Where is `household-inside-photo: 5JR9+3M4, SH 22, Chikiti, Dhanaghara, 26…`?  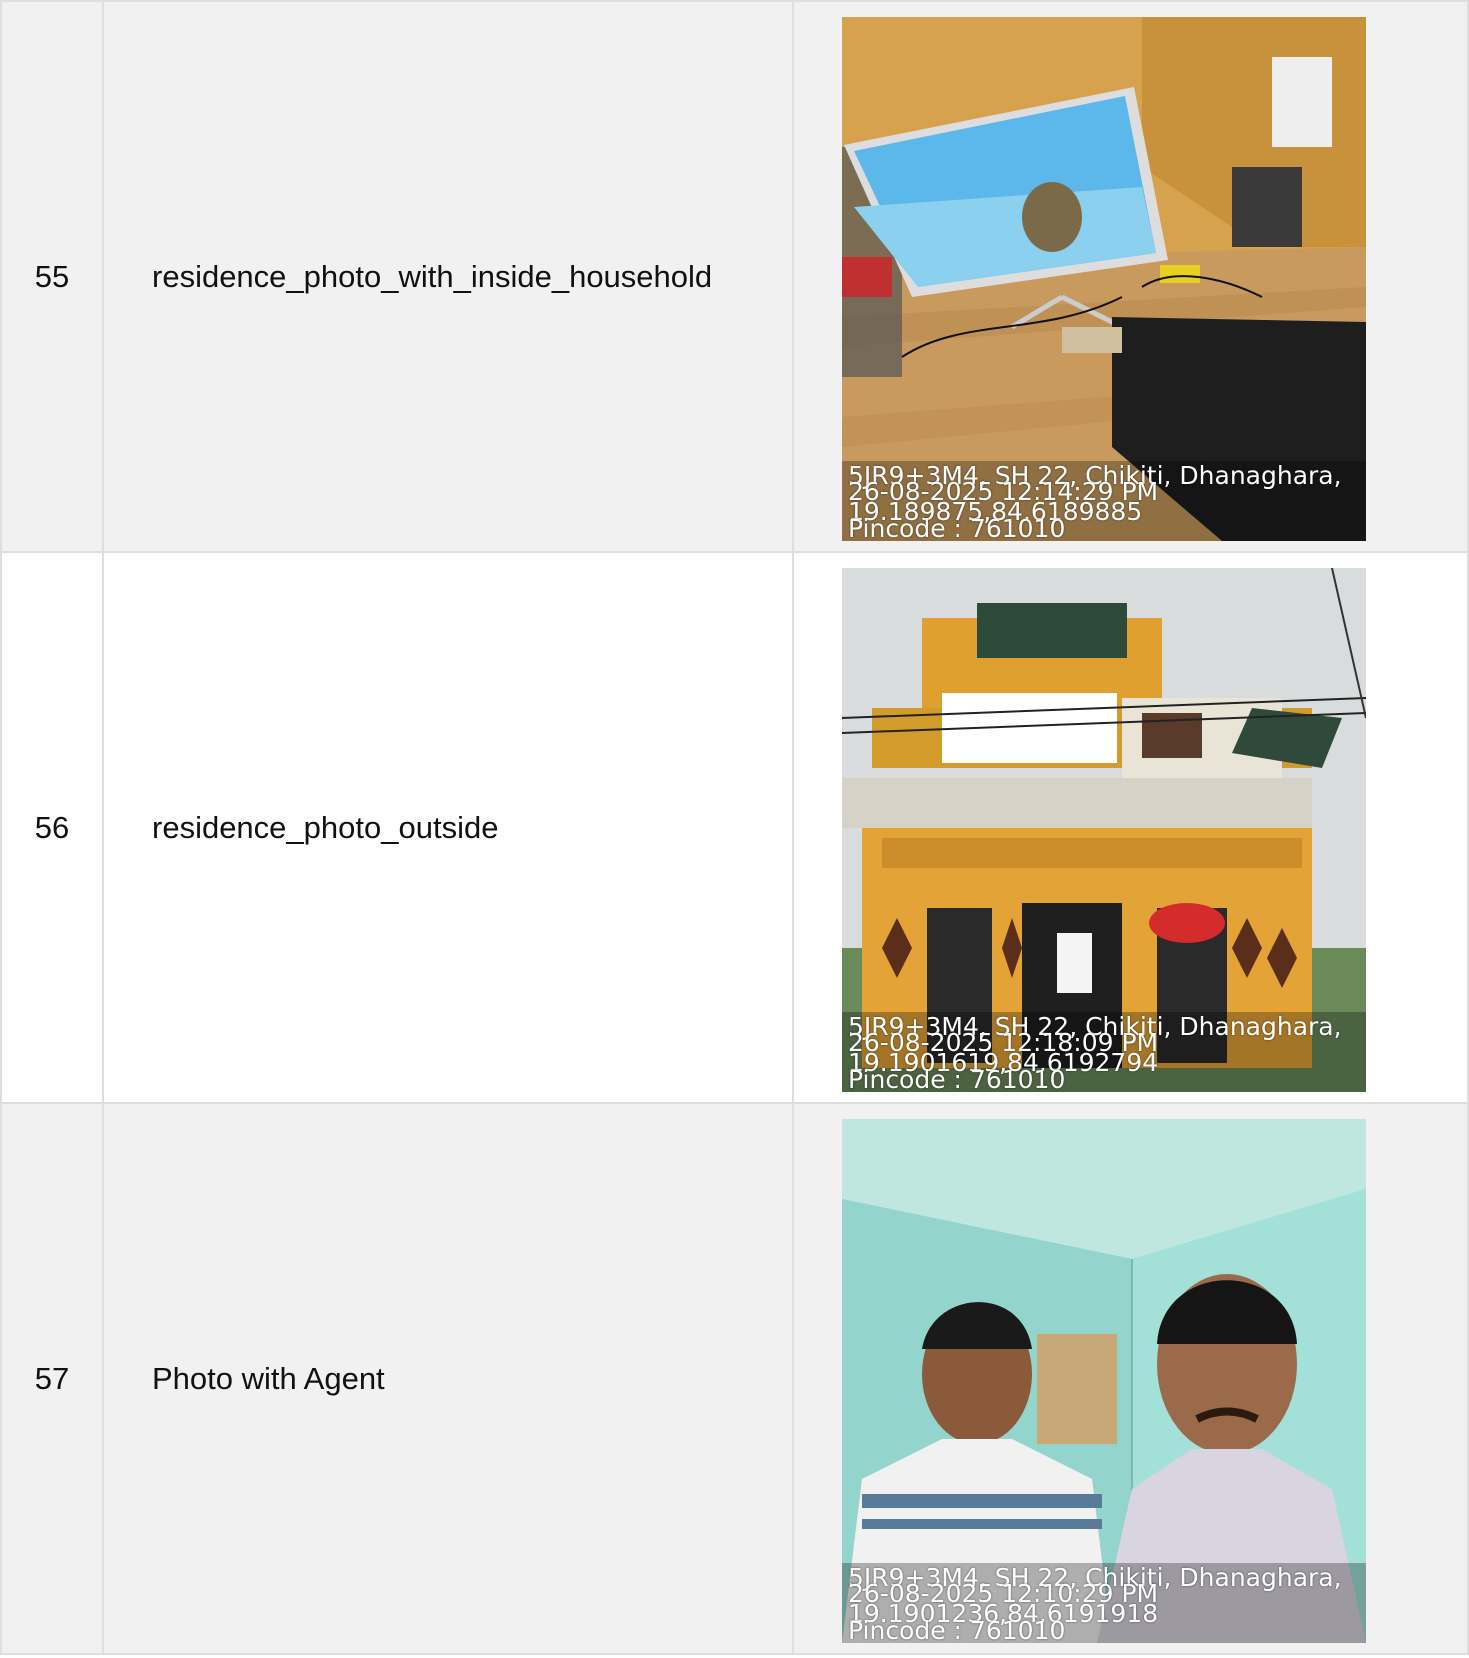 household-inside-photo: 5JR9+3M4, SH 22, Chikiti, Dhanaghara, 26… is located at coordinates (1104, 279).